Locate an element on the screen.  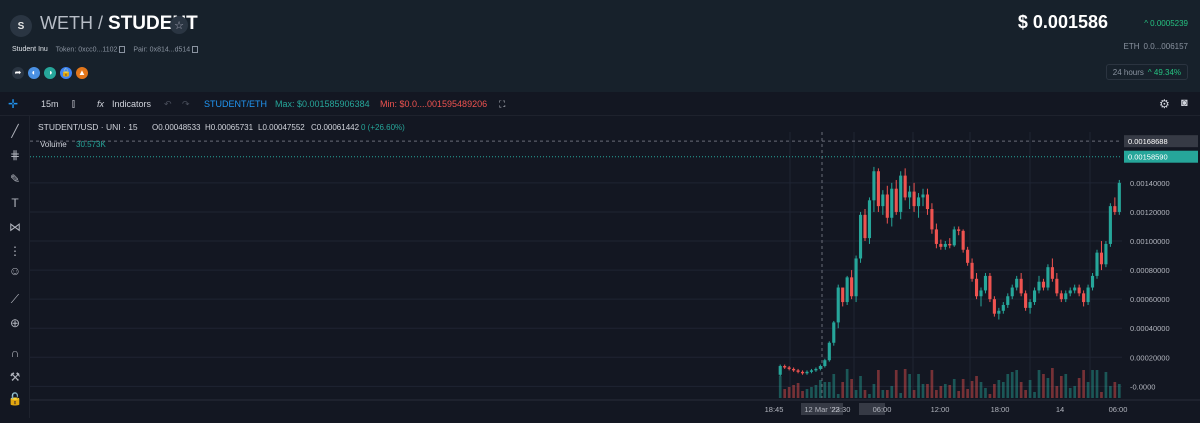
eth-value: 0.0...006157 is located at coordinates (1165, 46).